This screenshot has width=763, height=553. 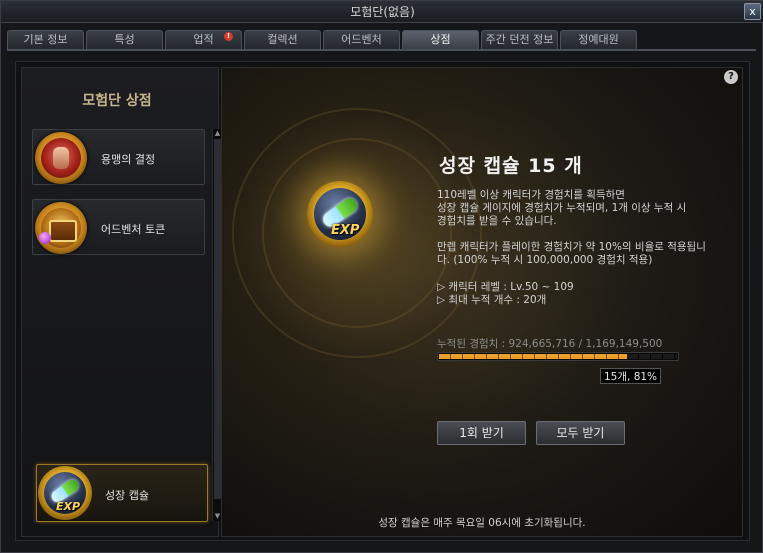 What do you see at coordinates (128, 159) in the screenshot?
I see `shop-item-label: 용맹의 결정` at bounding box center [128, 159].